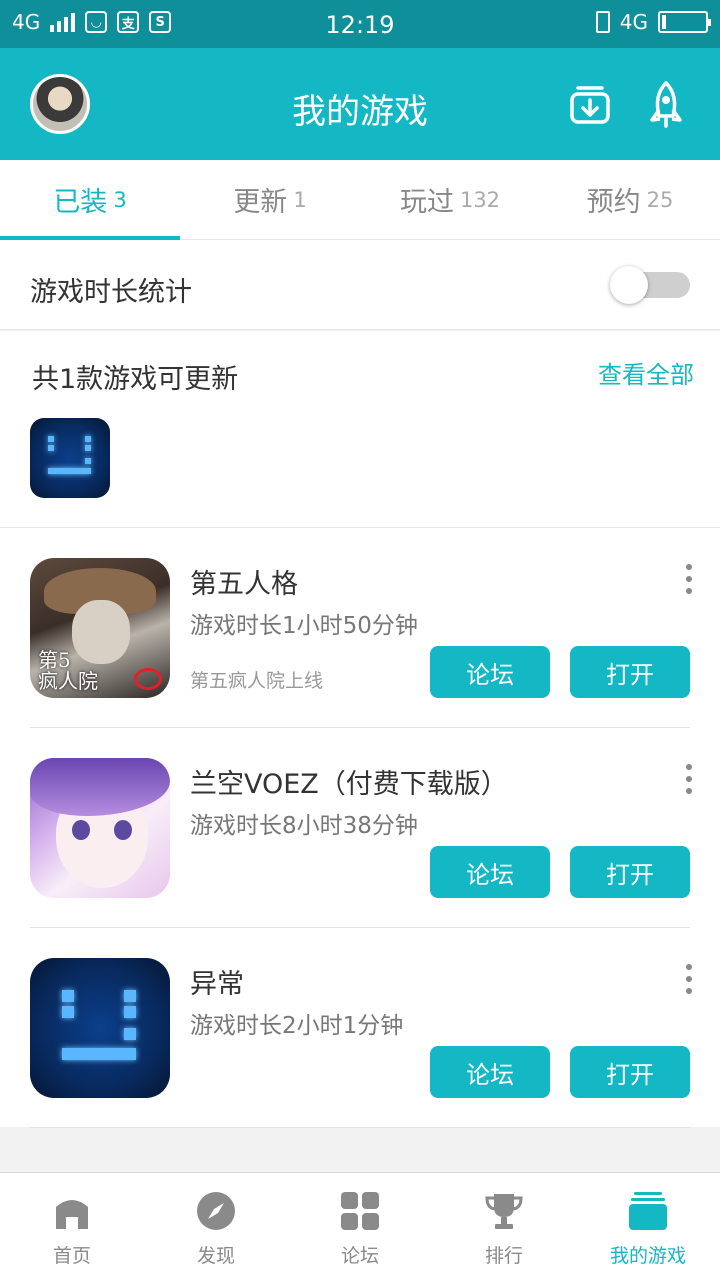  What do you see at coordinates (120, 199) in the screenshot?
I see `tab-count: 3` at bounding box center [120, 199].